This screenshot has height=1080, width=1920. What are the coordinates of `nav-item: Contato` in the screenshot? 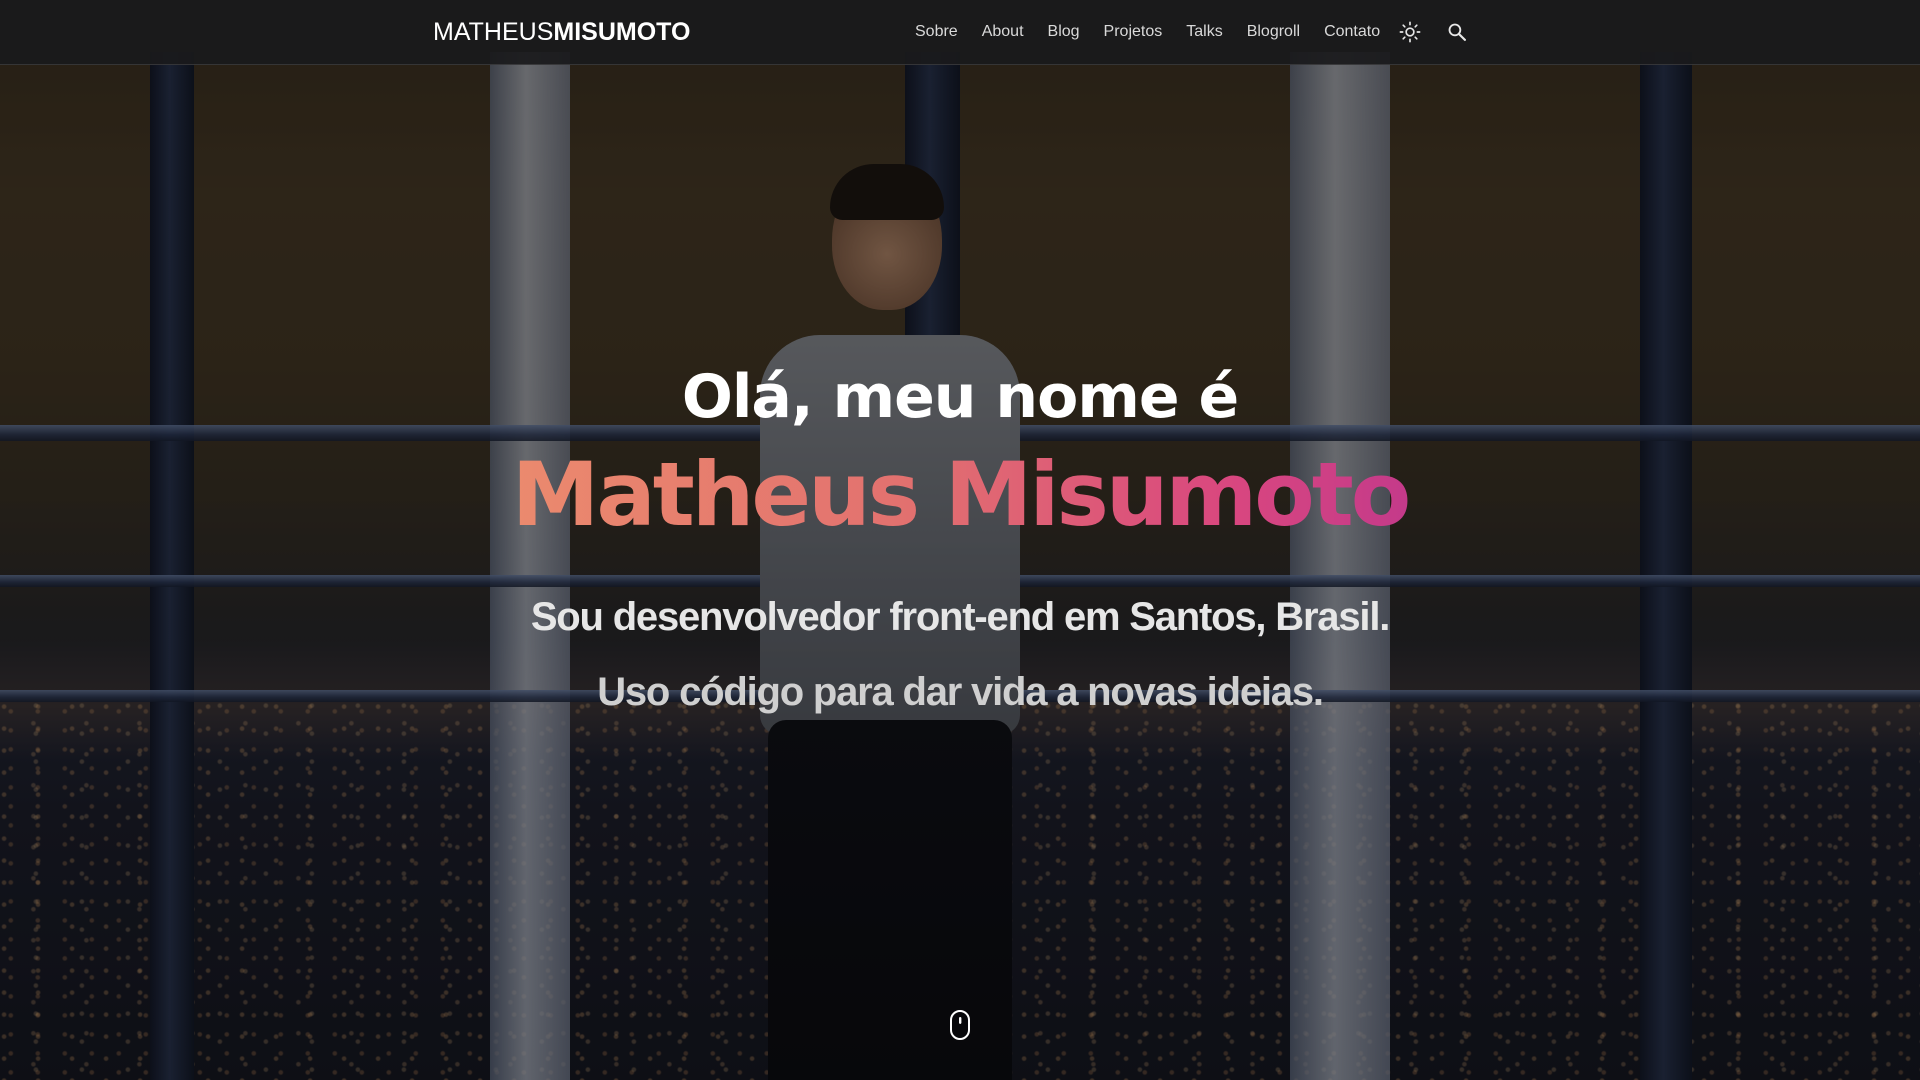 It's located at (1352, 32).